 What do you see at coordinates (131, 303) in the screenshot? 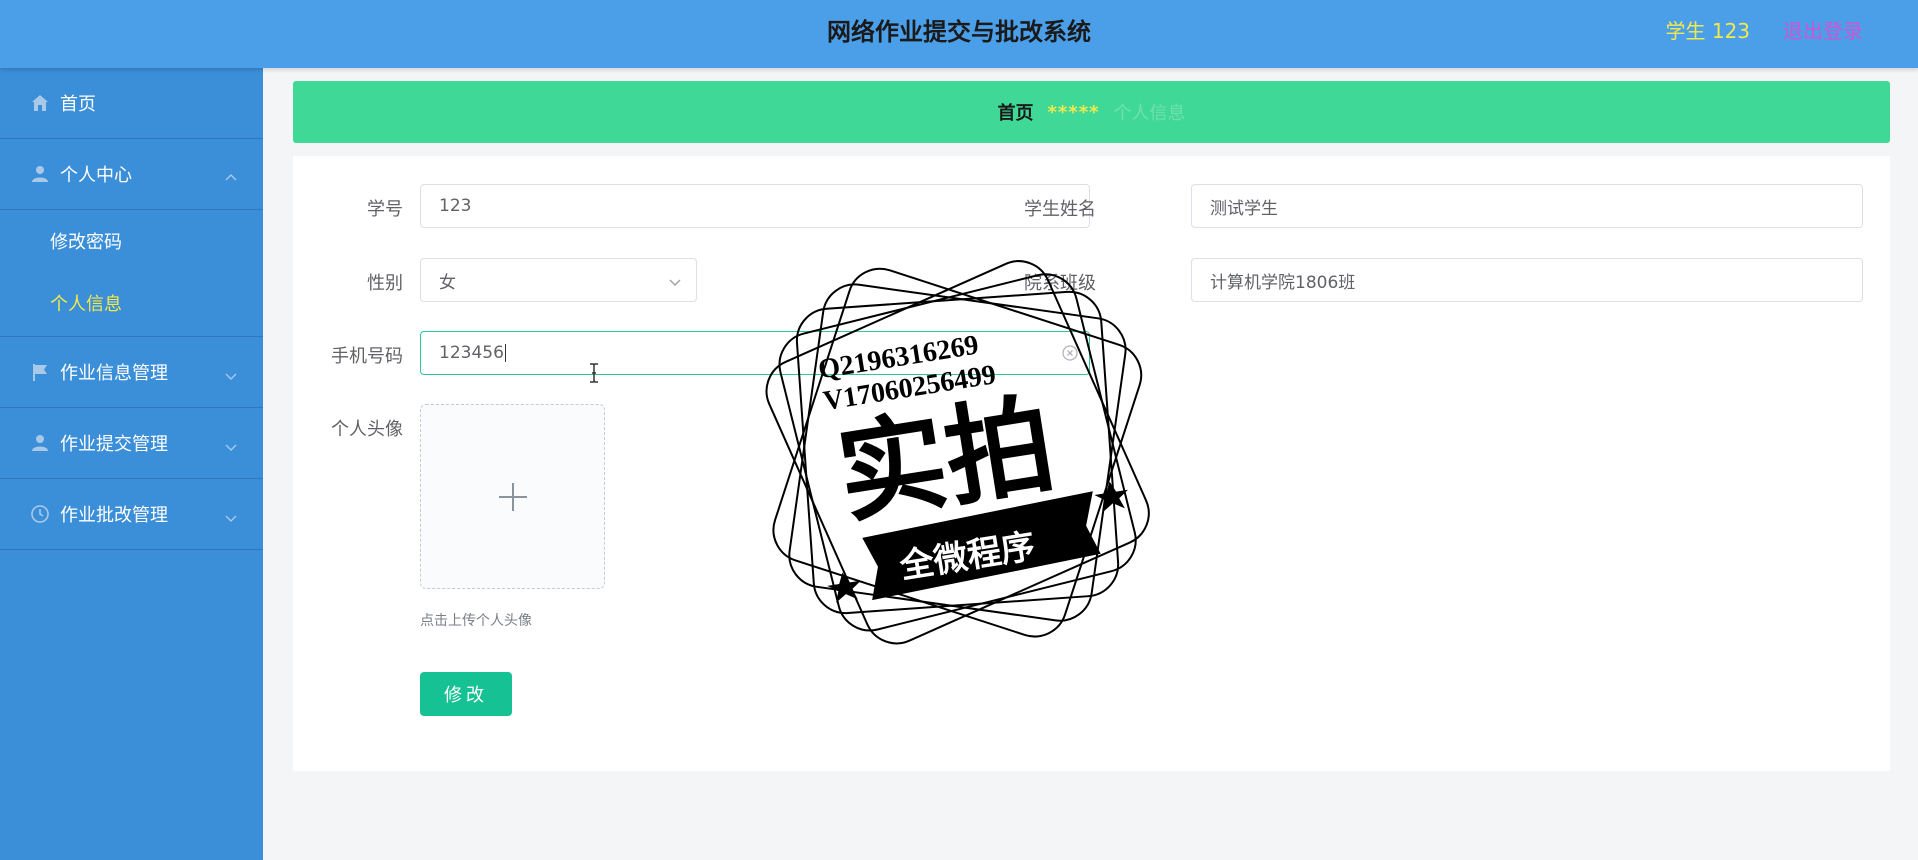
I see `sidebar-item-personal-info: 个人信息` at bounding box center [131, 303].